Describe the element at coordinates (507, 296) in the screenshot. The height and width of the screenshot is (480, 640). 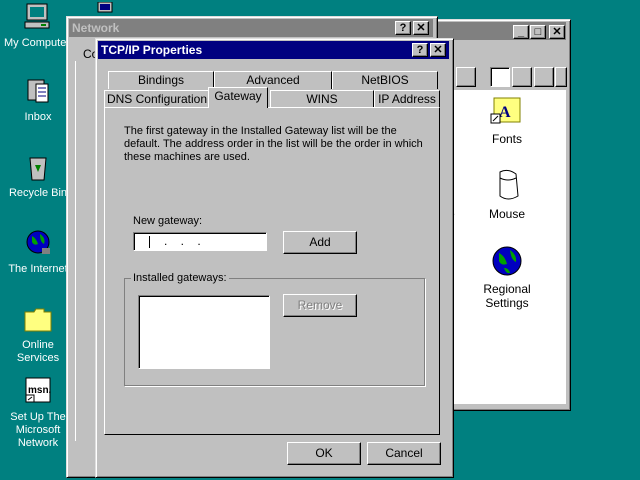
I see `regional-settings-label: Regional Settings` at that location.